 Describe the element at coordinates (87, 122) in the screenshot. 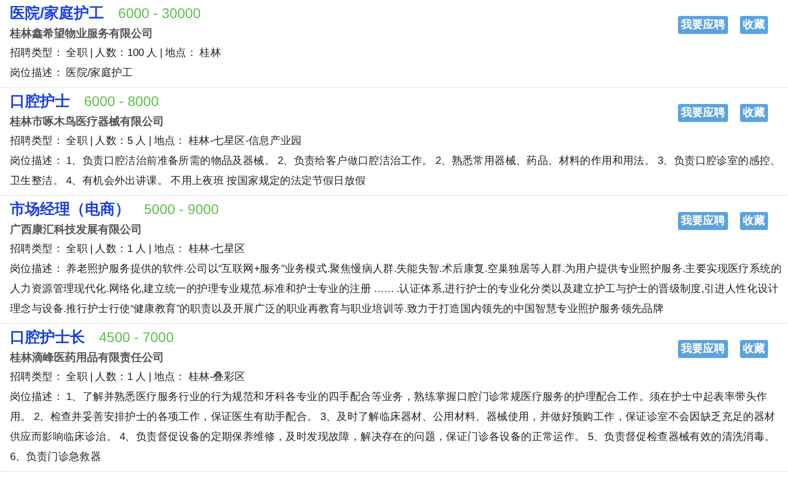

I see `company-name: 桂林市啄木鸟医疗器械有限公司` at that location.